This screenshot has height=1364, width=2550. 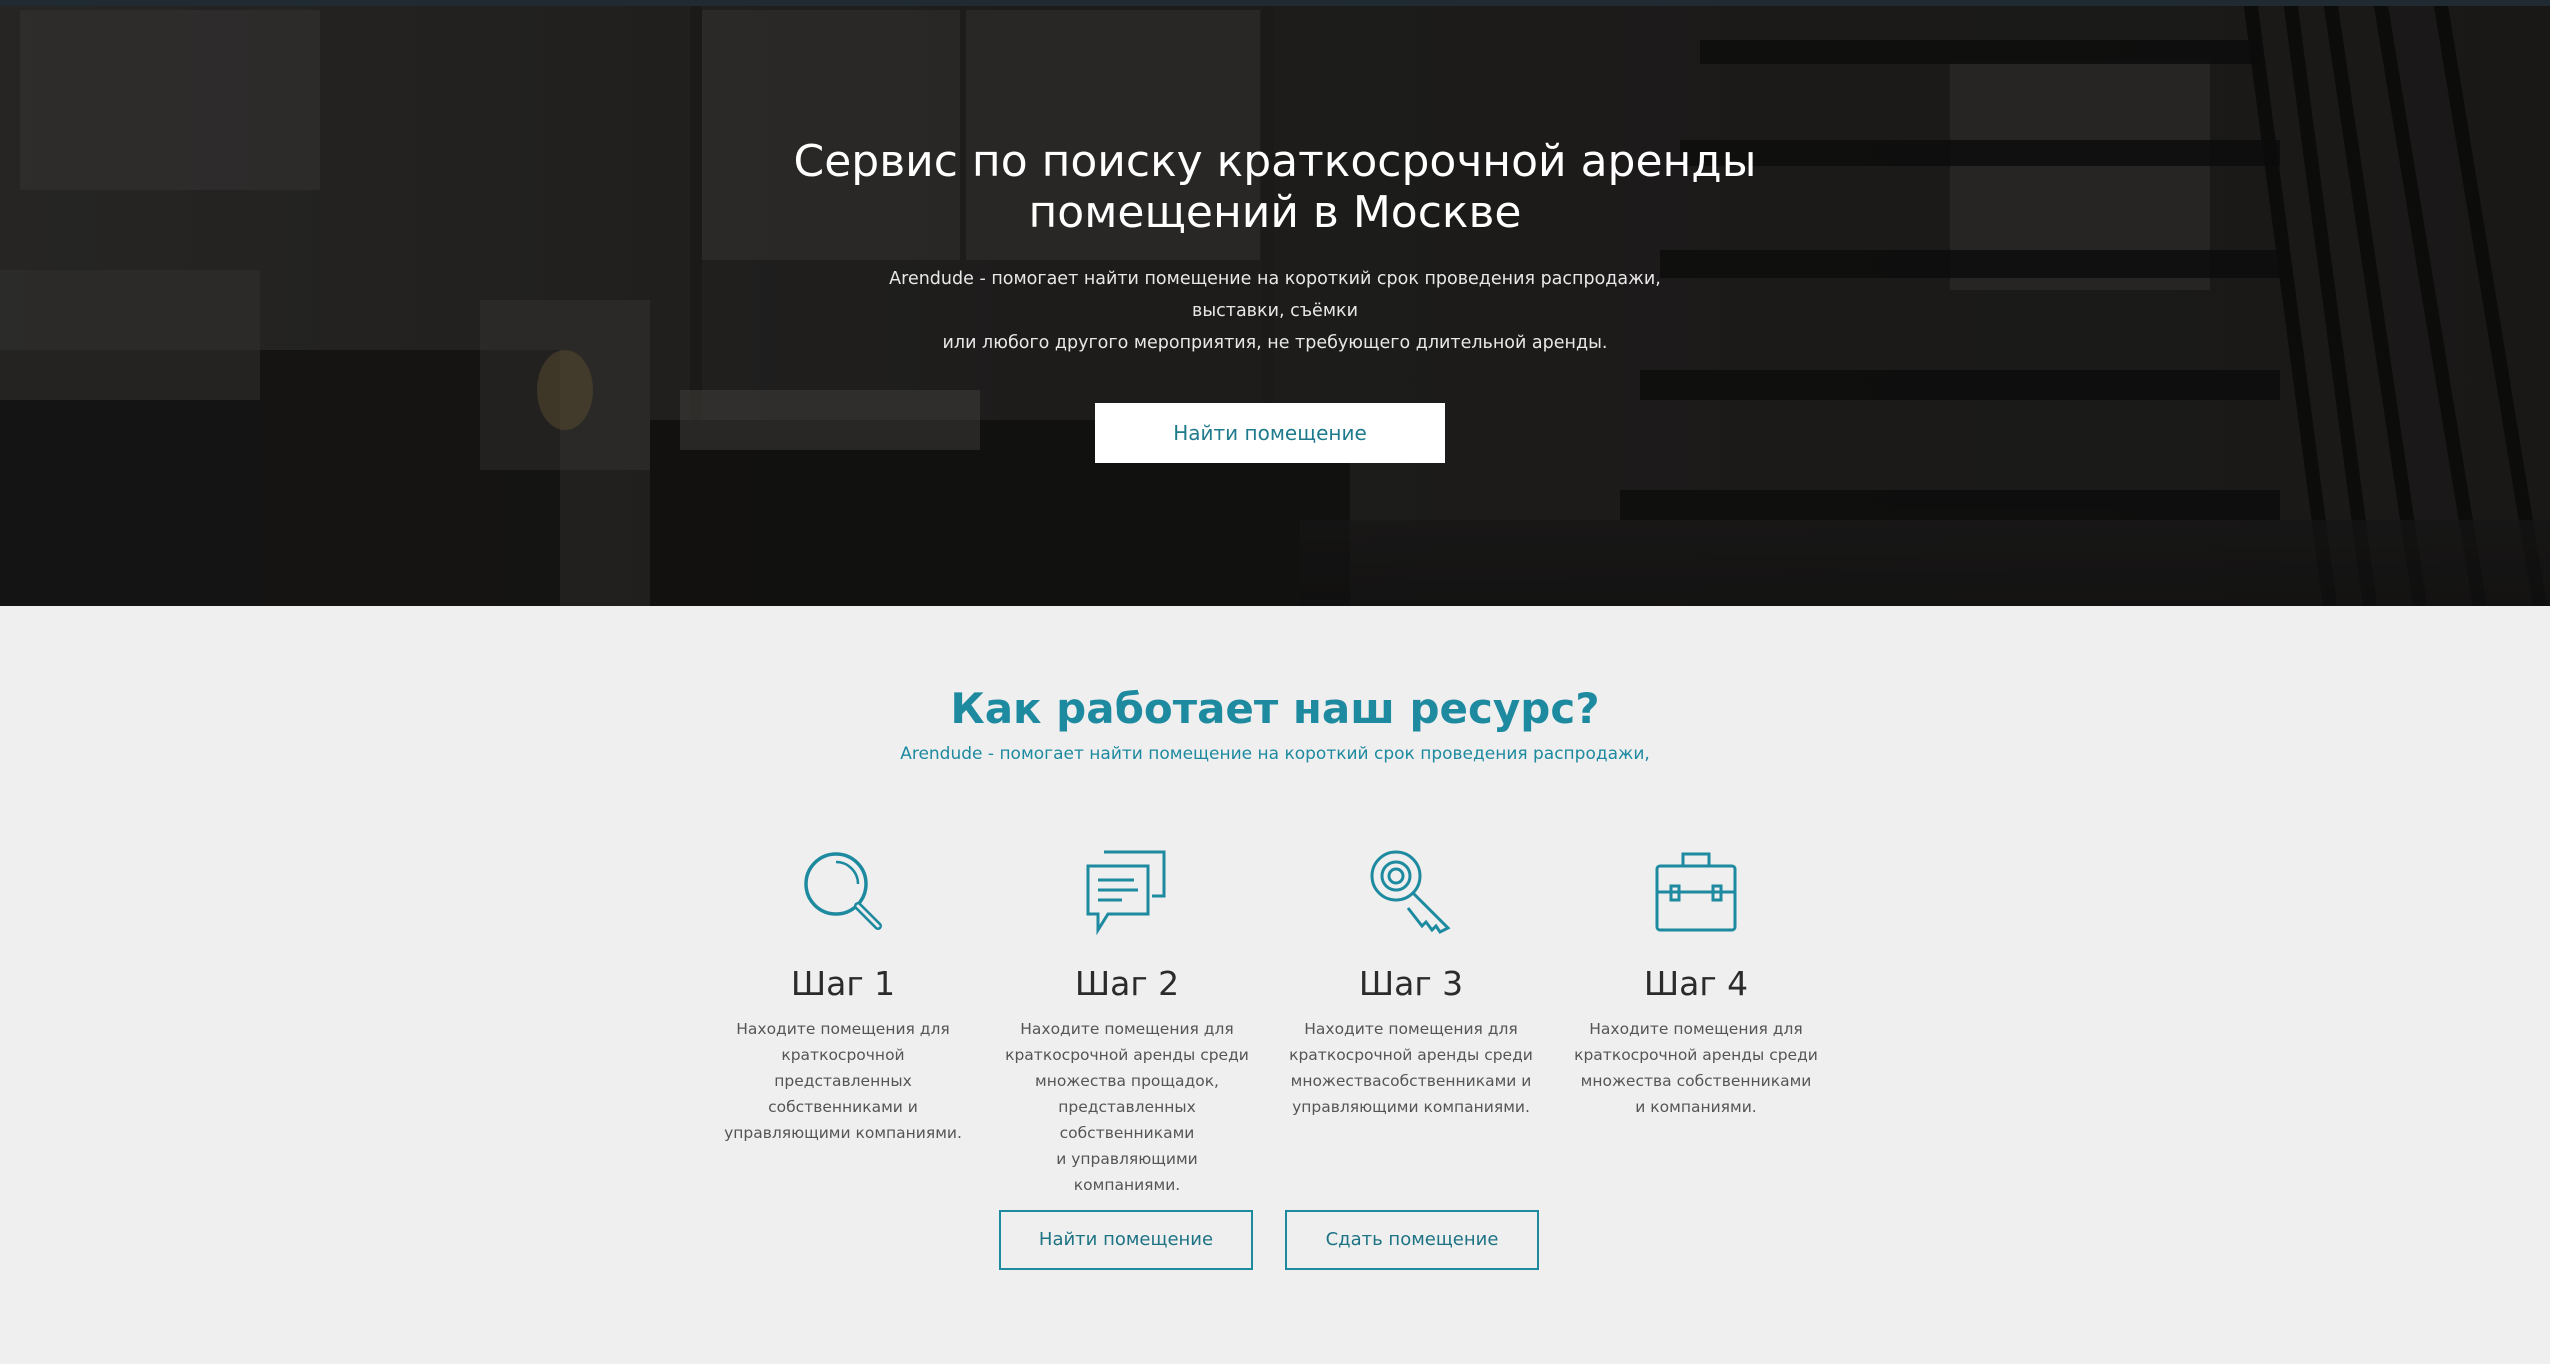 What do you see at coordinates (1275, 3) in the screenshot?
I see `top-bar` at bounding box center [1275, 3].